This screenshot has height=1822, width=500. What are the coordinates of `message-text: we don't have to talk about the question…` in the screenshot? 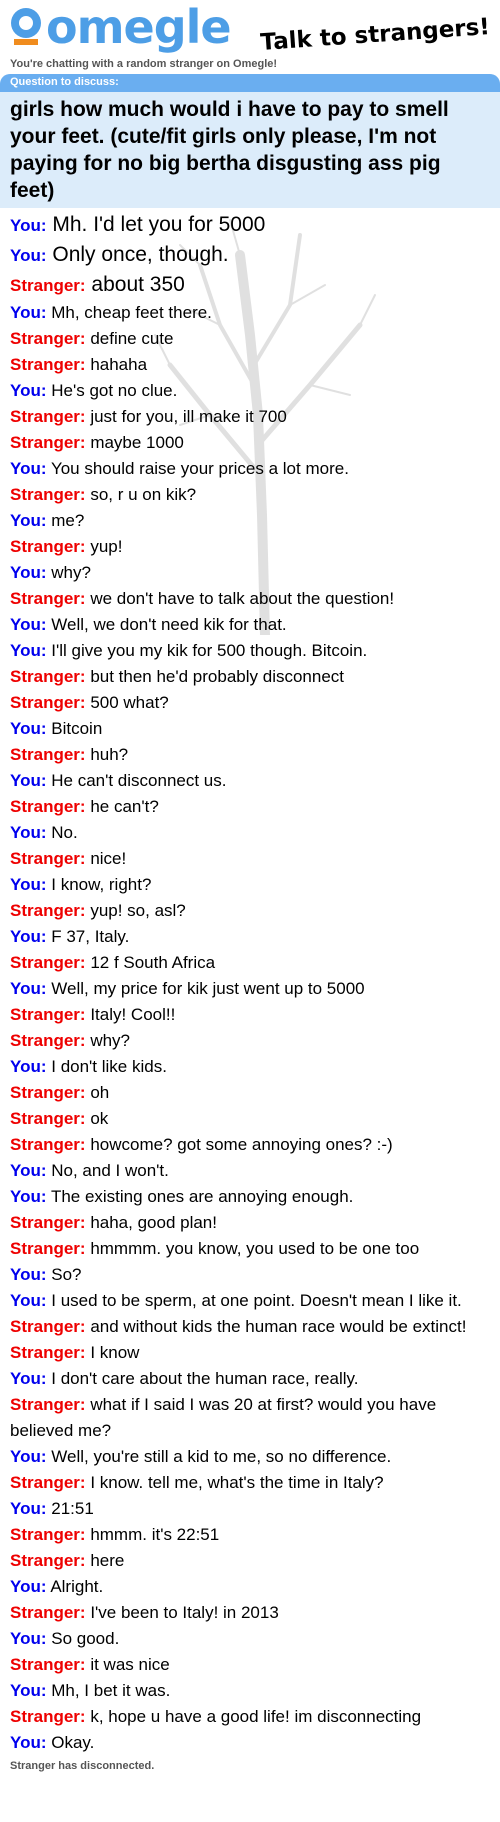 It's located at (242, 598).